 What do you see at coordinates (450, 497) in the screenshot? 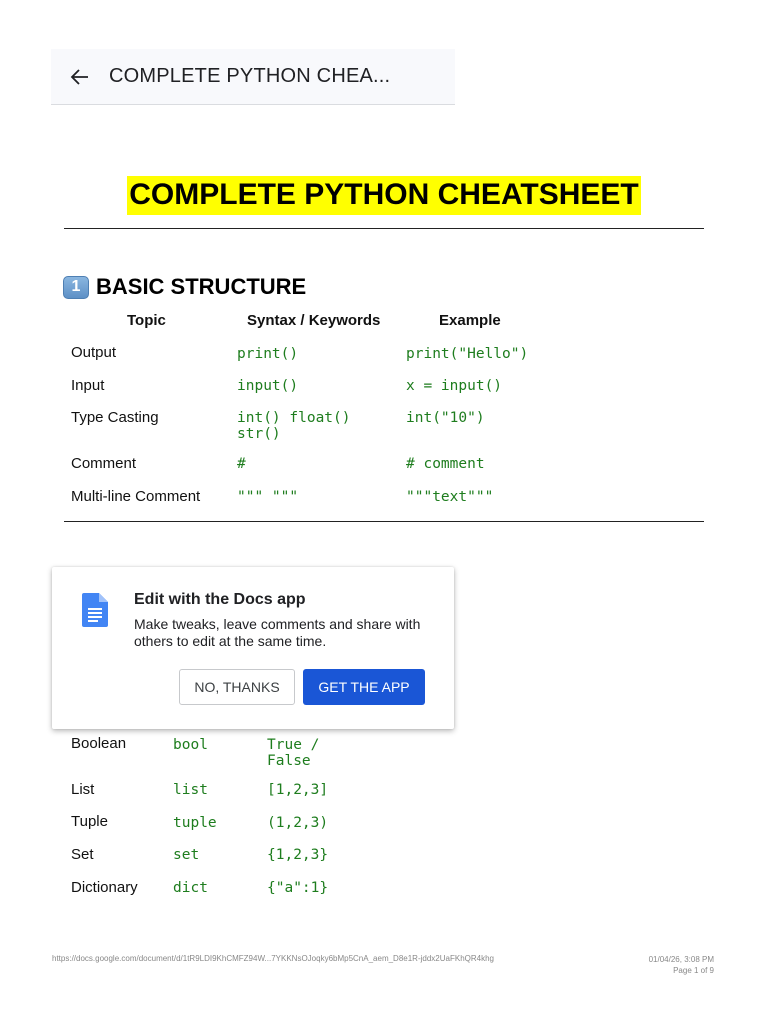
I see `table-cell-example: """text"""` at bounding box center [450, 497].